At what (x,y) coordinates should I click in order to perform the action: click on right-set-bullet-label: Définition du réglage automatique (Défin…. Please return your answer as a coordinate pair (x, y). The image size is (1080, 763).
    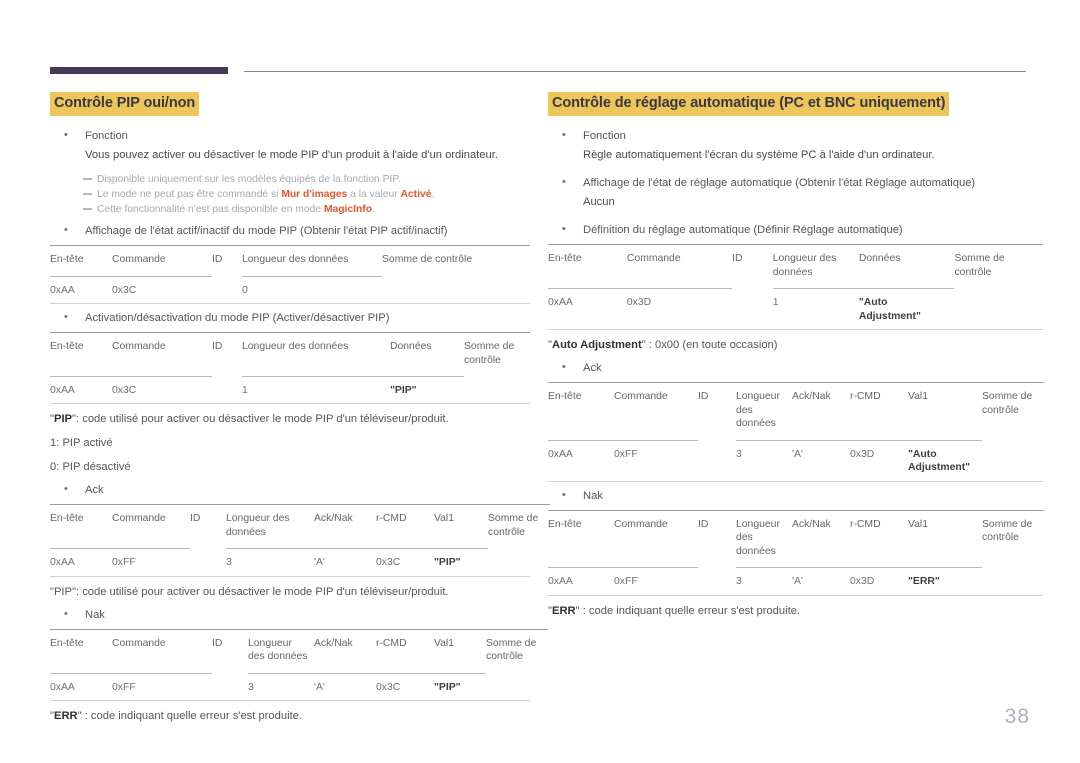
    Looking at the image, I should click on (743, 230).